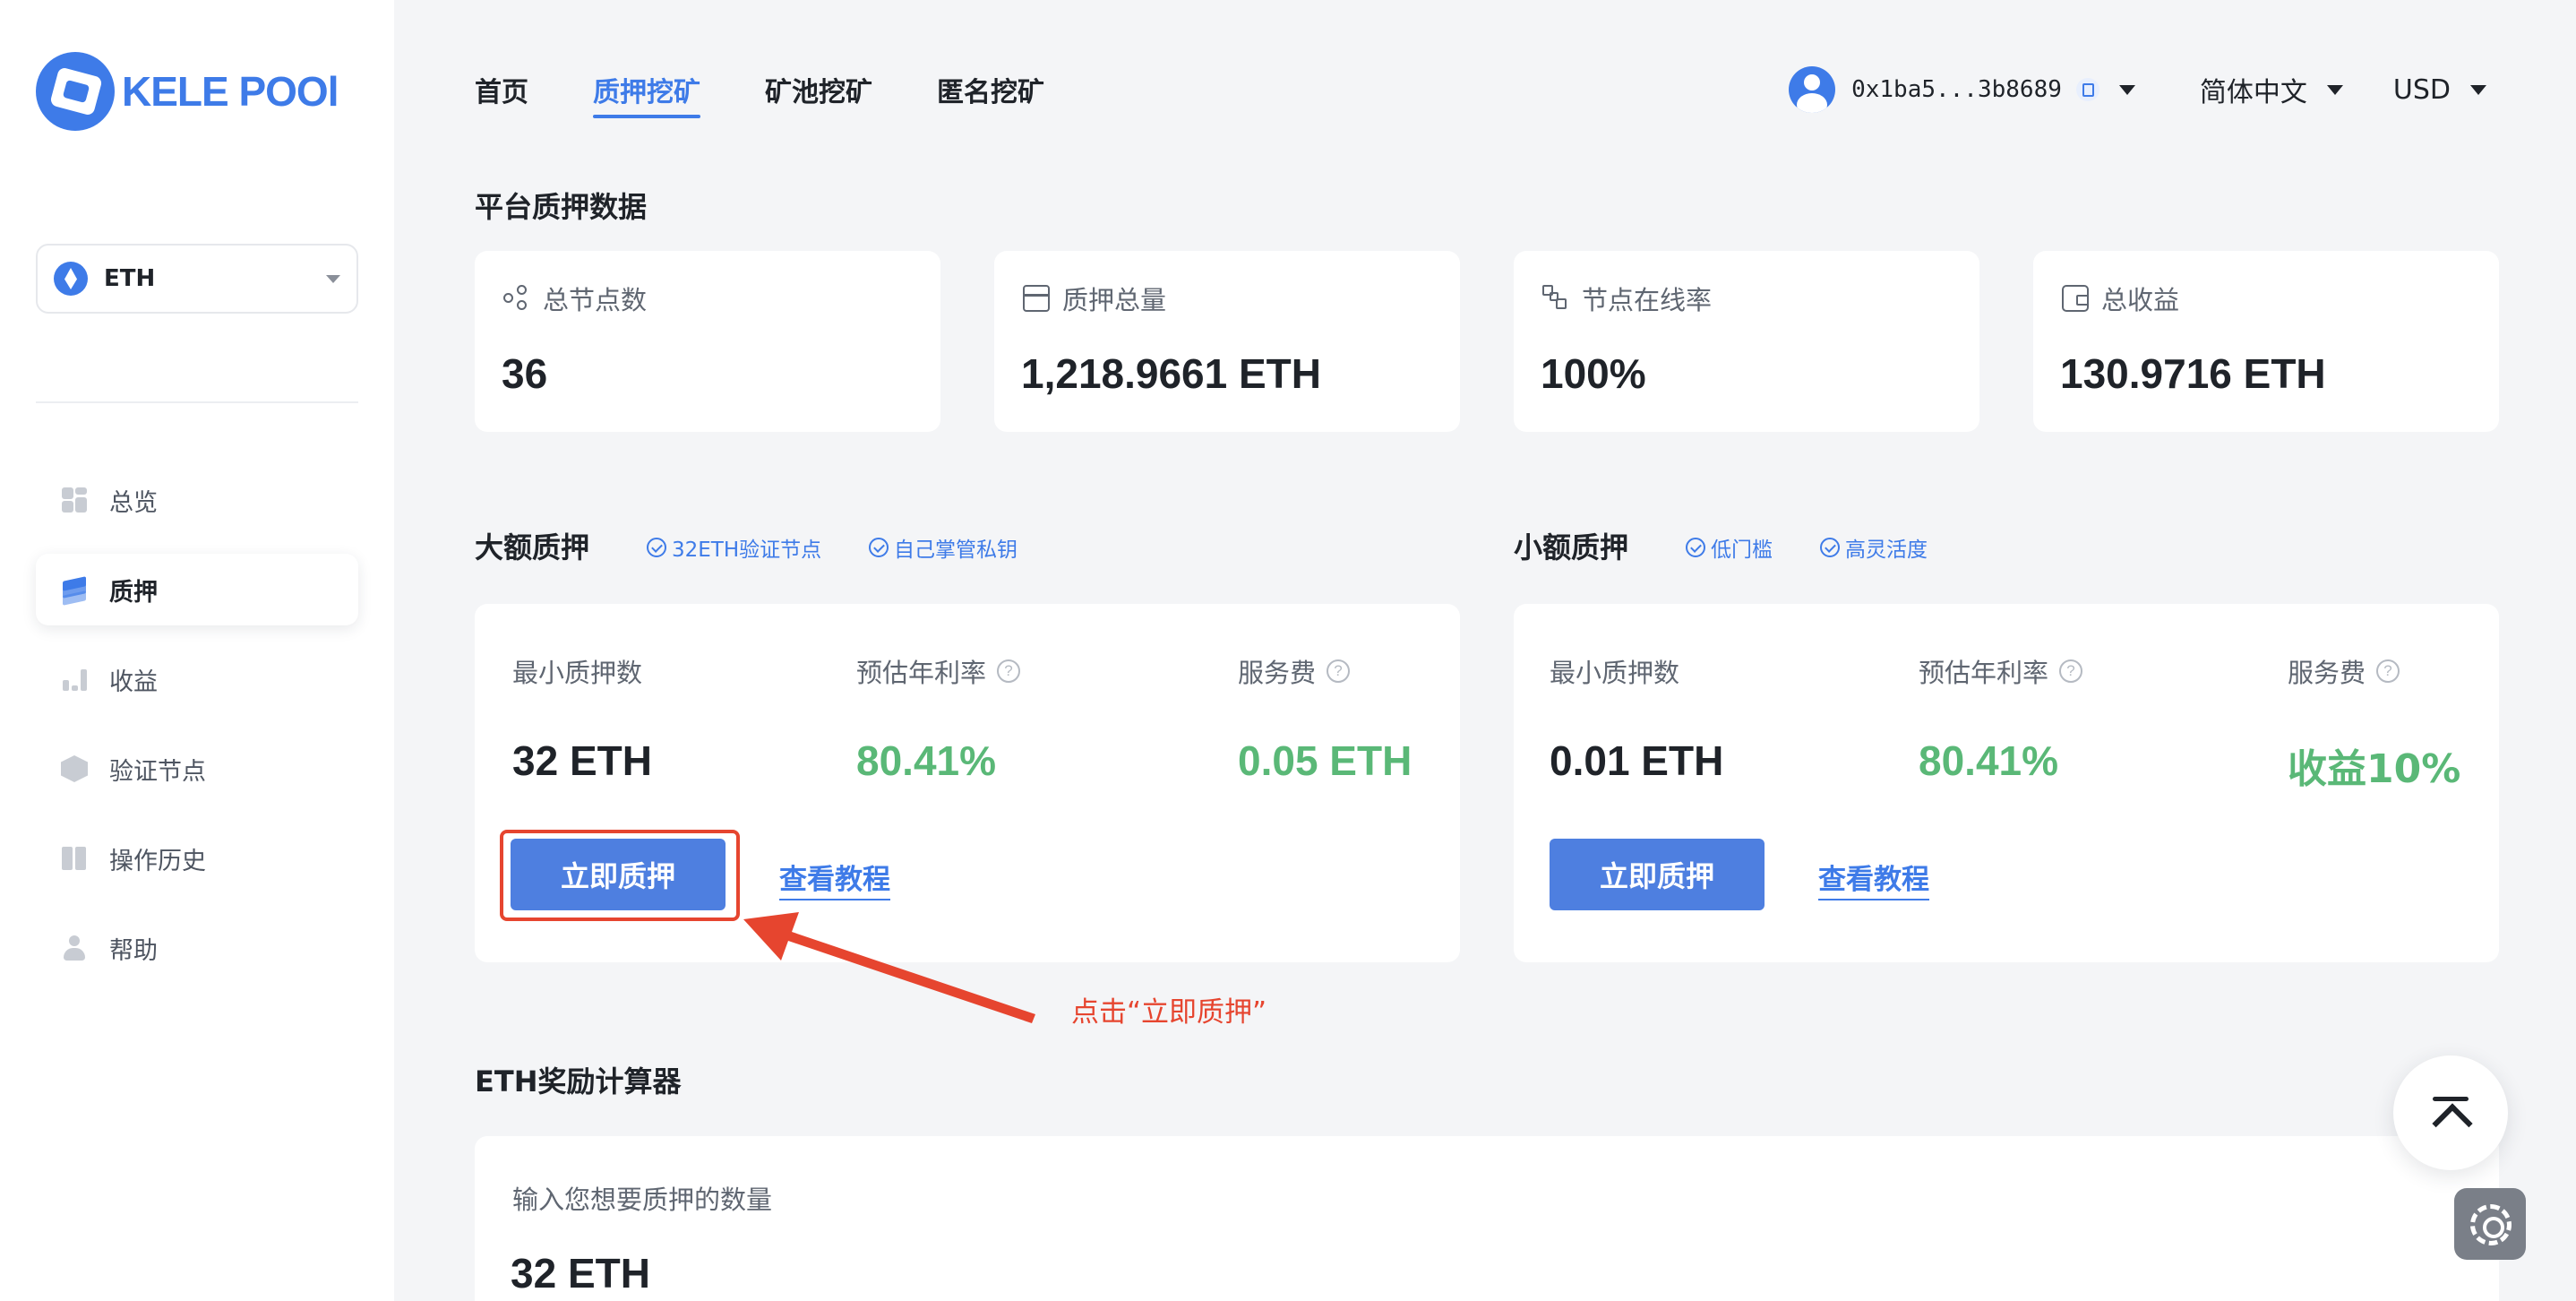  Describe the element at coordinates (1171, 373) in the screenshot. I see `stat-value: 1,218.9661 ETH` at that location.